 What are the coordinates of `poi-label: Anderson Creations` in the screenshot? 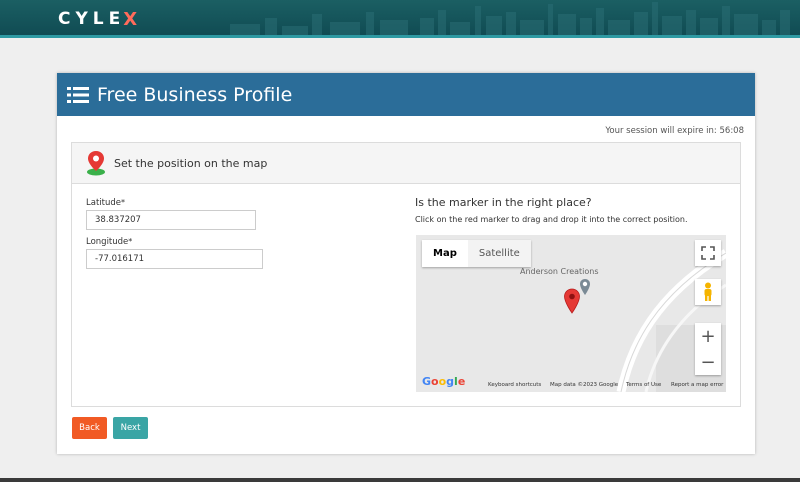 It's located at (559, 271).